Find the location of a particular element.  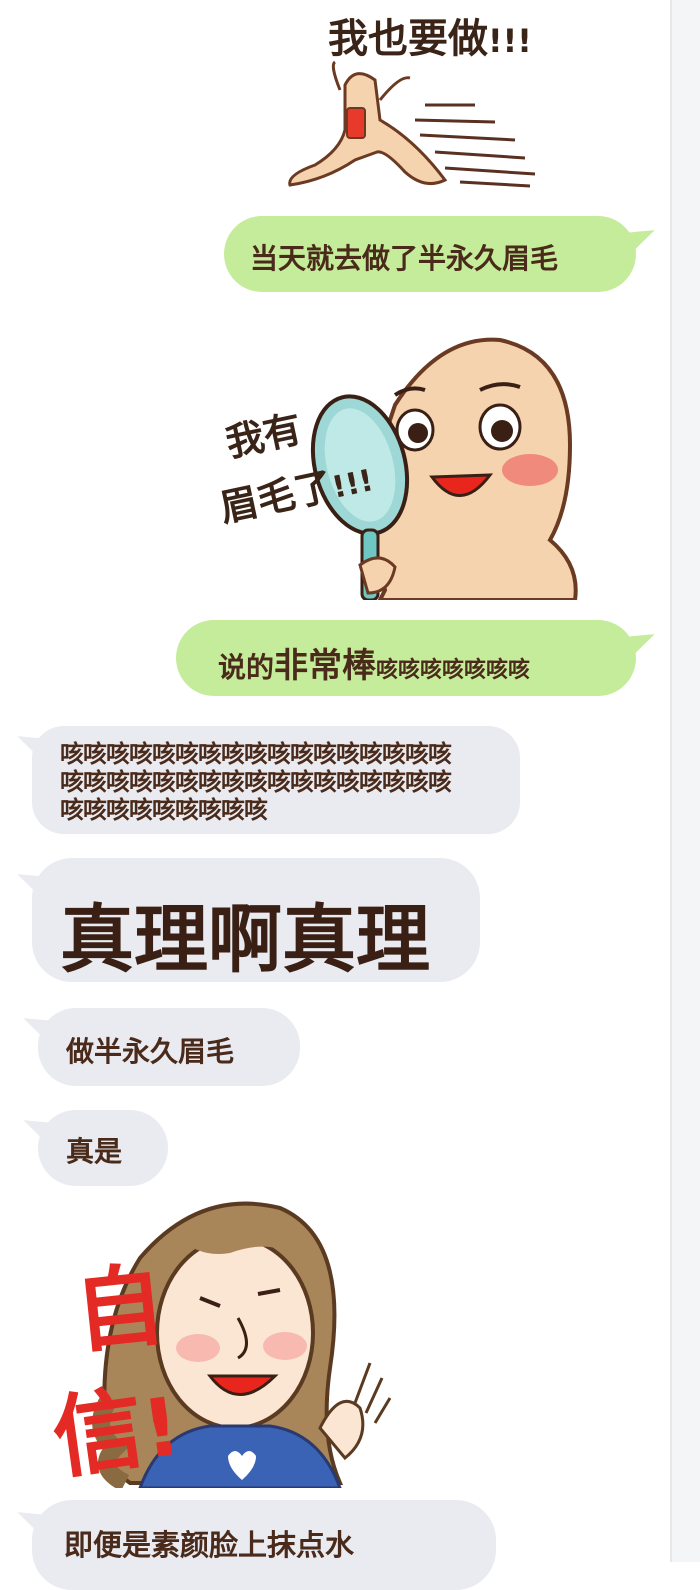

chat-bubble-incoming: 即便是素颜脸上抹点水 is located at coordinates (264, 1545).